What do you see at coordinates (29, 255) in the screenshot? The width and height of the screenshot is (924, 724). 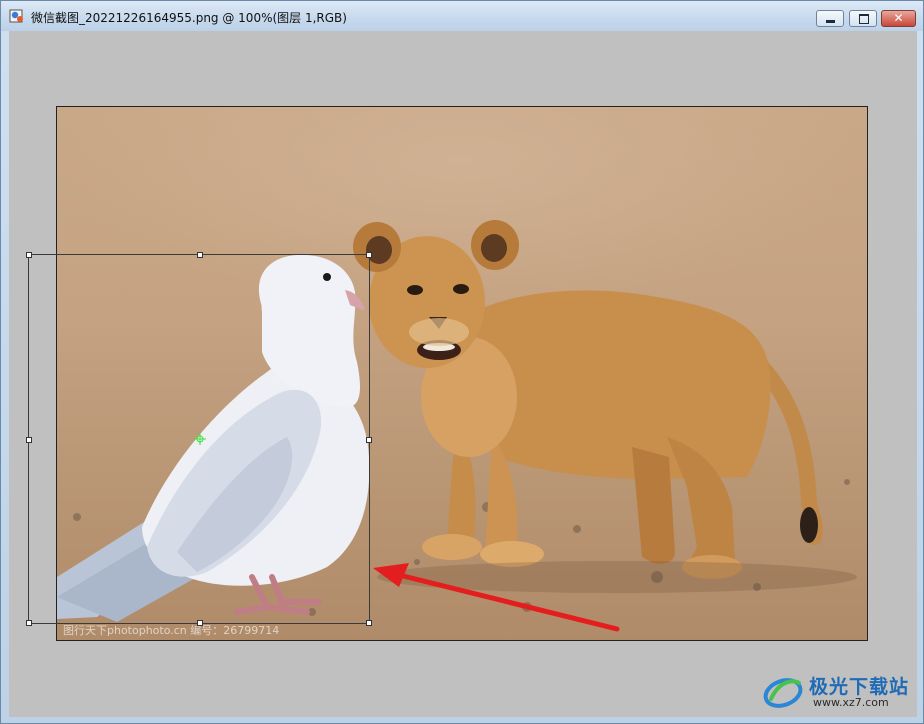 I see `transform-handle-top-left` at bounding box center [29, 255].